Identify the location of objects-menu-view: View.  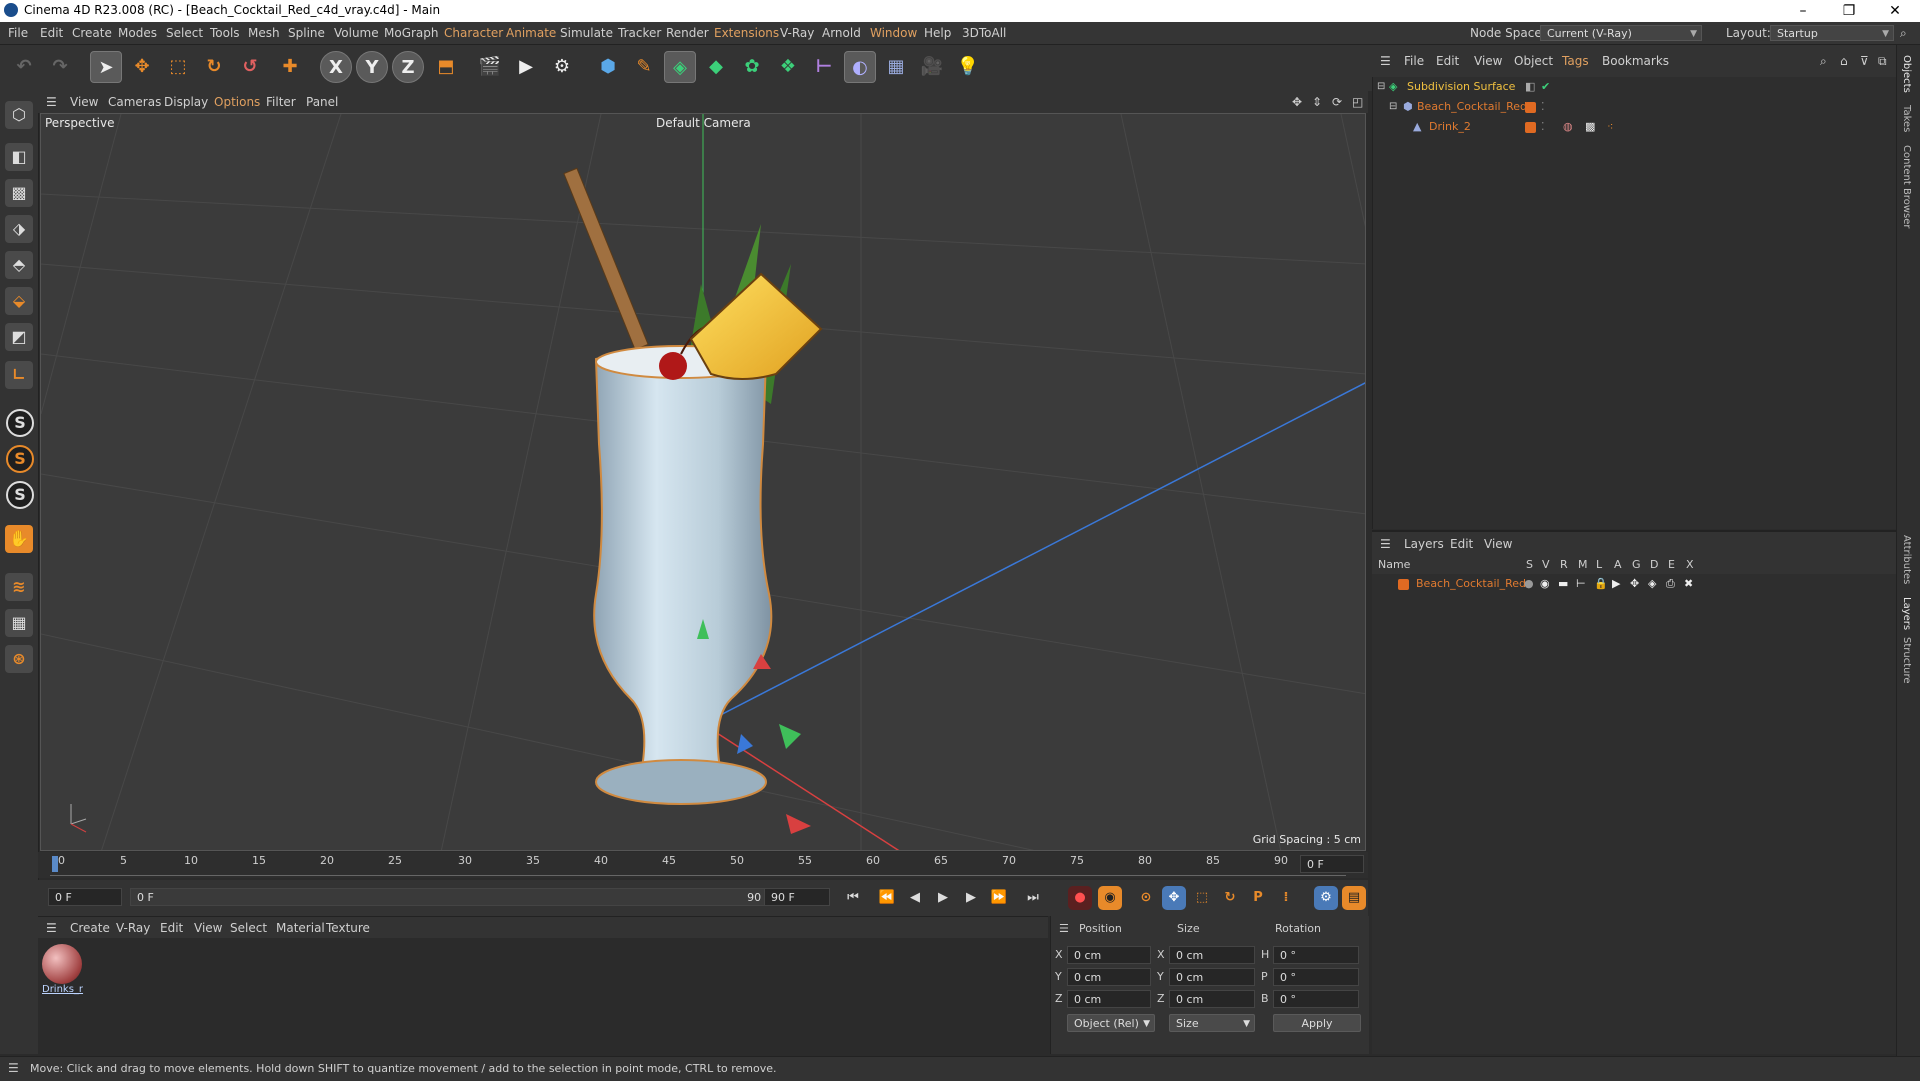
(1488, 61).